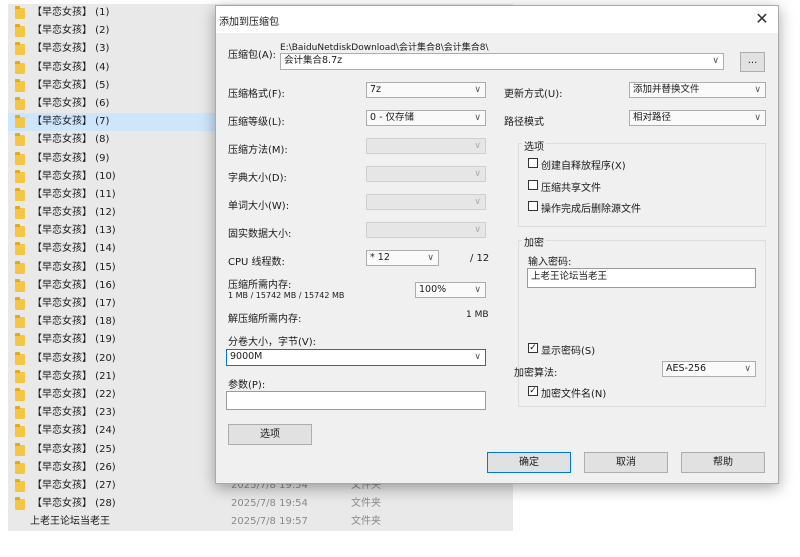 This screenshot has height=557, width=800. I want to click on level-label: 压缩等级(L):, so click(256, 122).